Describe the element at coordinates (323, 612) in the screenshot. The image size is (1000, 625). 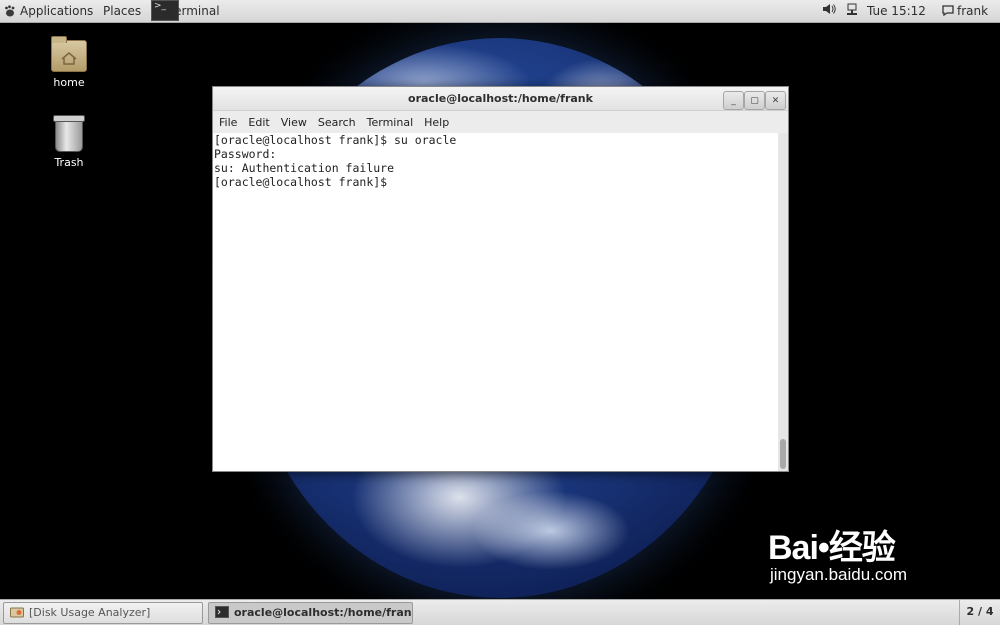
I see `taskbar-item-label: oracle@localhost:/home/frank` at that location.